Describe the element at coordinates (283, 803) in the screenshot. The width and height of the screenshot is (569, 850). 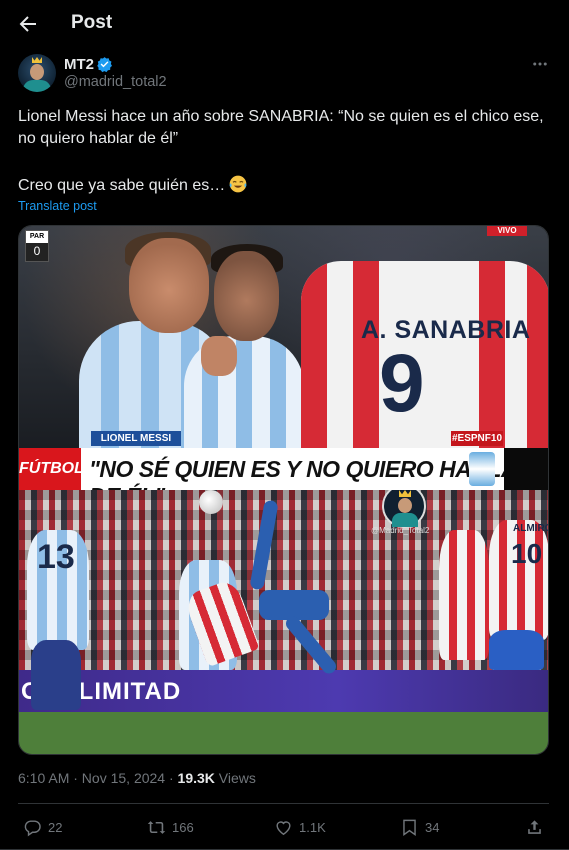
I see `divider` at that location.